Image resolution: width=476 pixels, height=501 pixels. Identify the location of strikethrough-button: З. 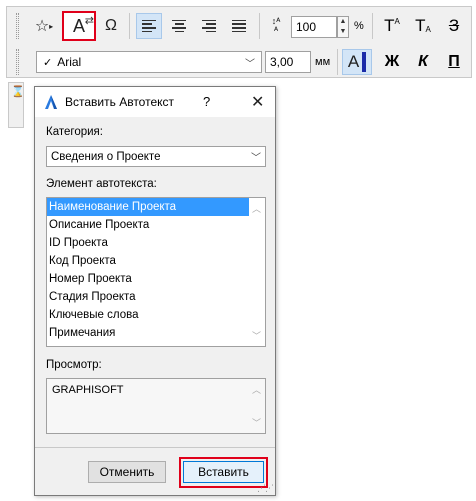
(454, 26).